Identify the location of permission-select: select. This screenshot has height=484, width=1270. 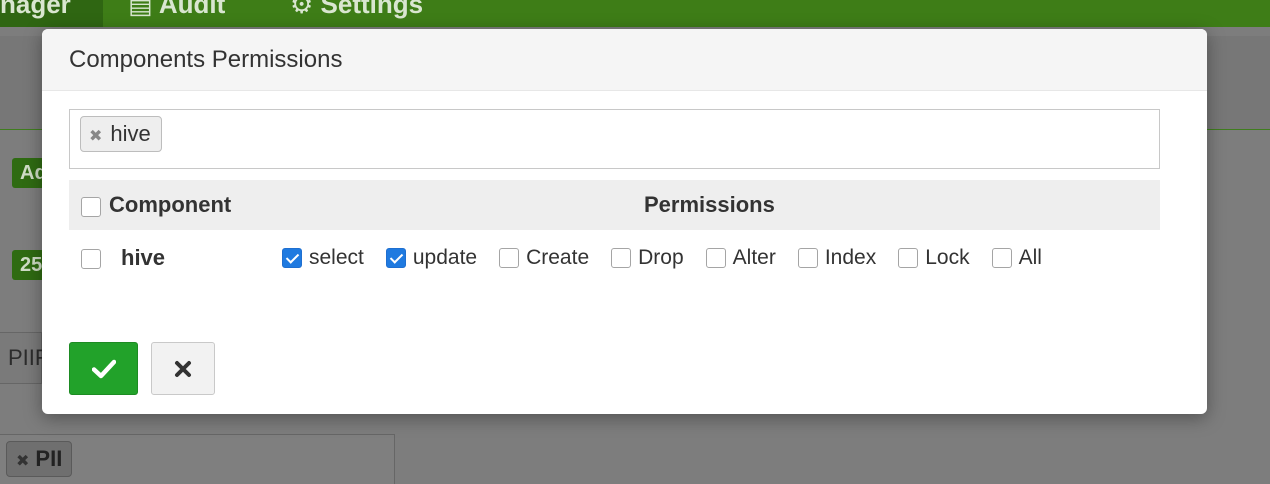
(323, 258).